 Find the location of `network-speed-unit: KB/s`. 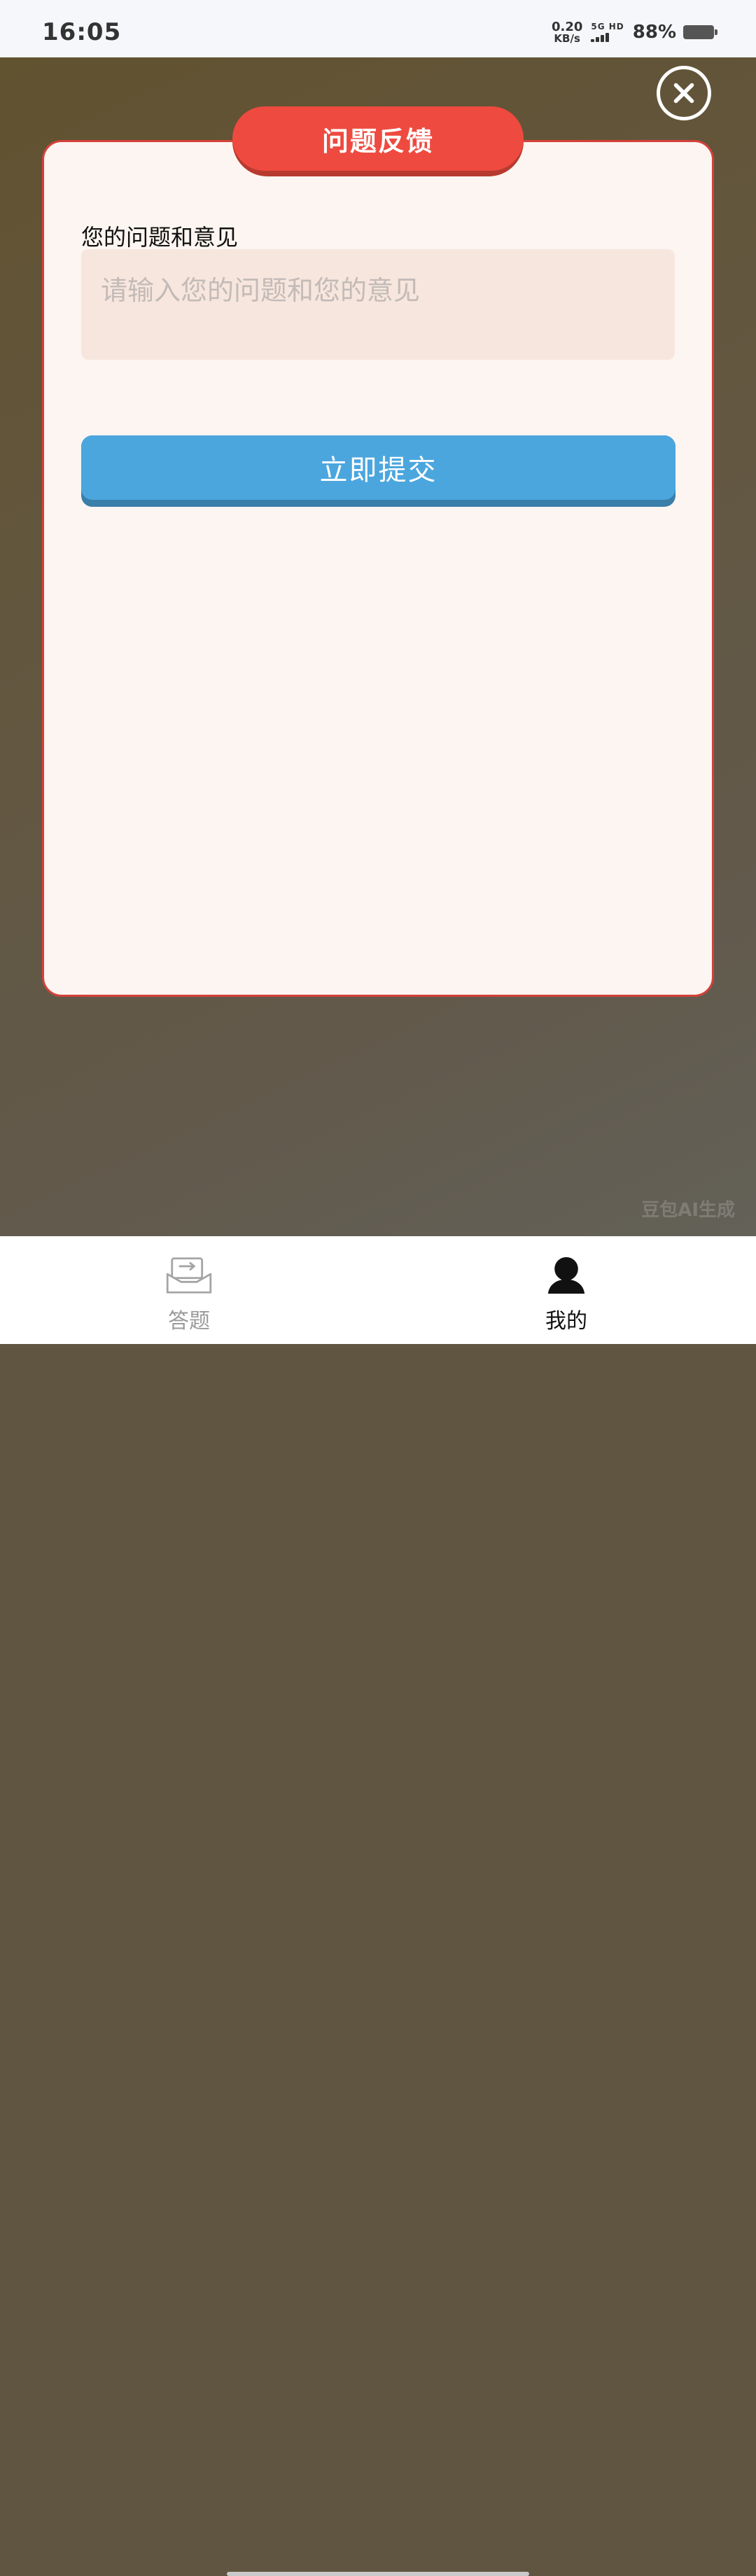

network-speed-unit: KB/s is located at coordinates (567, 38).